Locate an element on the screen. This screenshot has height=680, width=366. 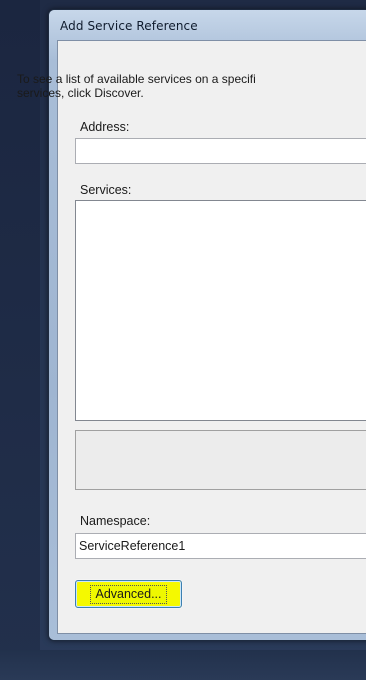
namespace-input is located at coordinates (220, 546).